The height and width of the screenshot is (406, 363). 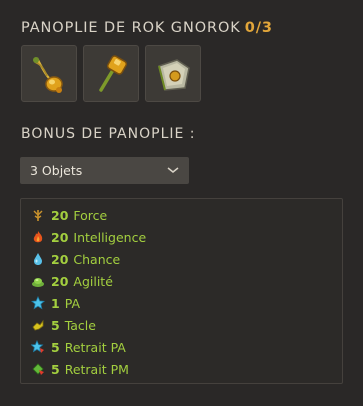 What do you see at coordinates (108, 134) in the screenshot?
I see `bonus-section-title: BONUS DE PANOPLIE :` at bounding box center [108, 134].